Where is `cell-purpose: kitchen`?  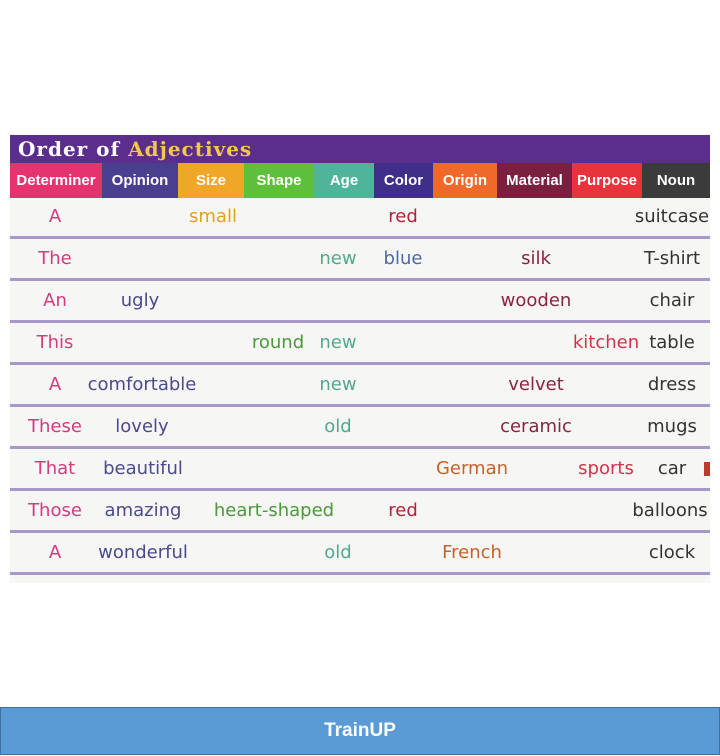 cell-purpose: kitchen is located at coordinates (606, 342).